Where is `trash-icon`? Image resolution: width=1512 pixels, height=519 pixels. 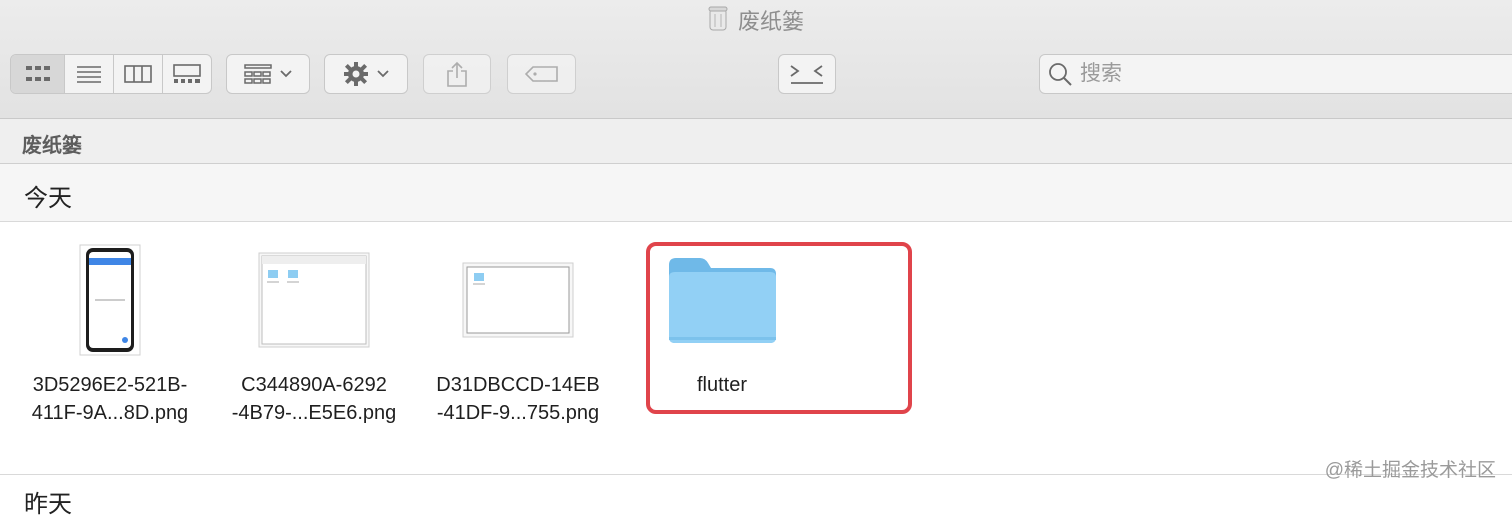
trash-icon is located at coordinates (718, 23).